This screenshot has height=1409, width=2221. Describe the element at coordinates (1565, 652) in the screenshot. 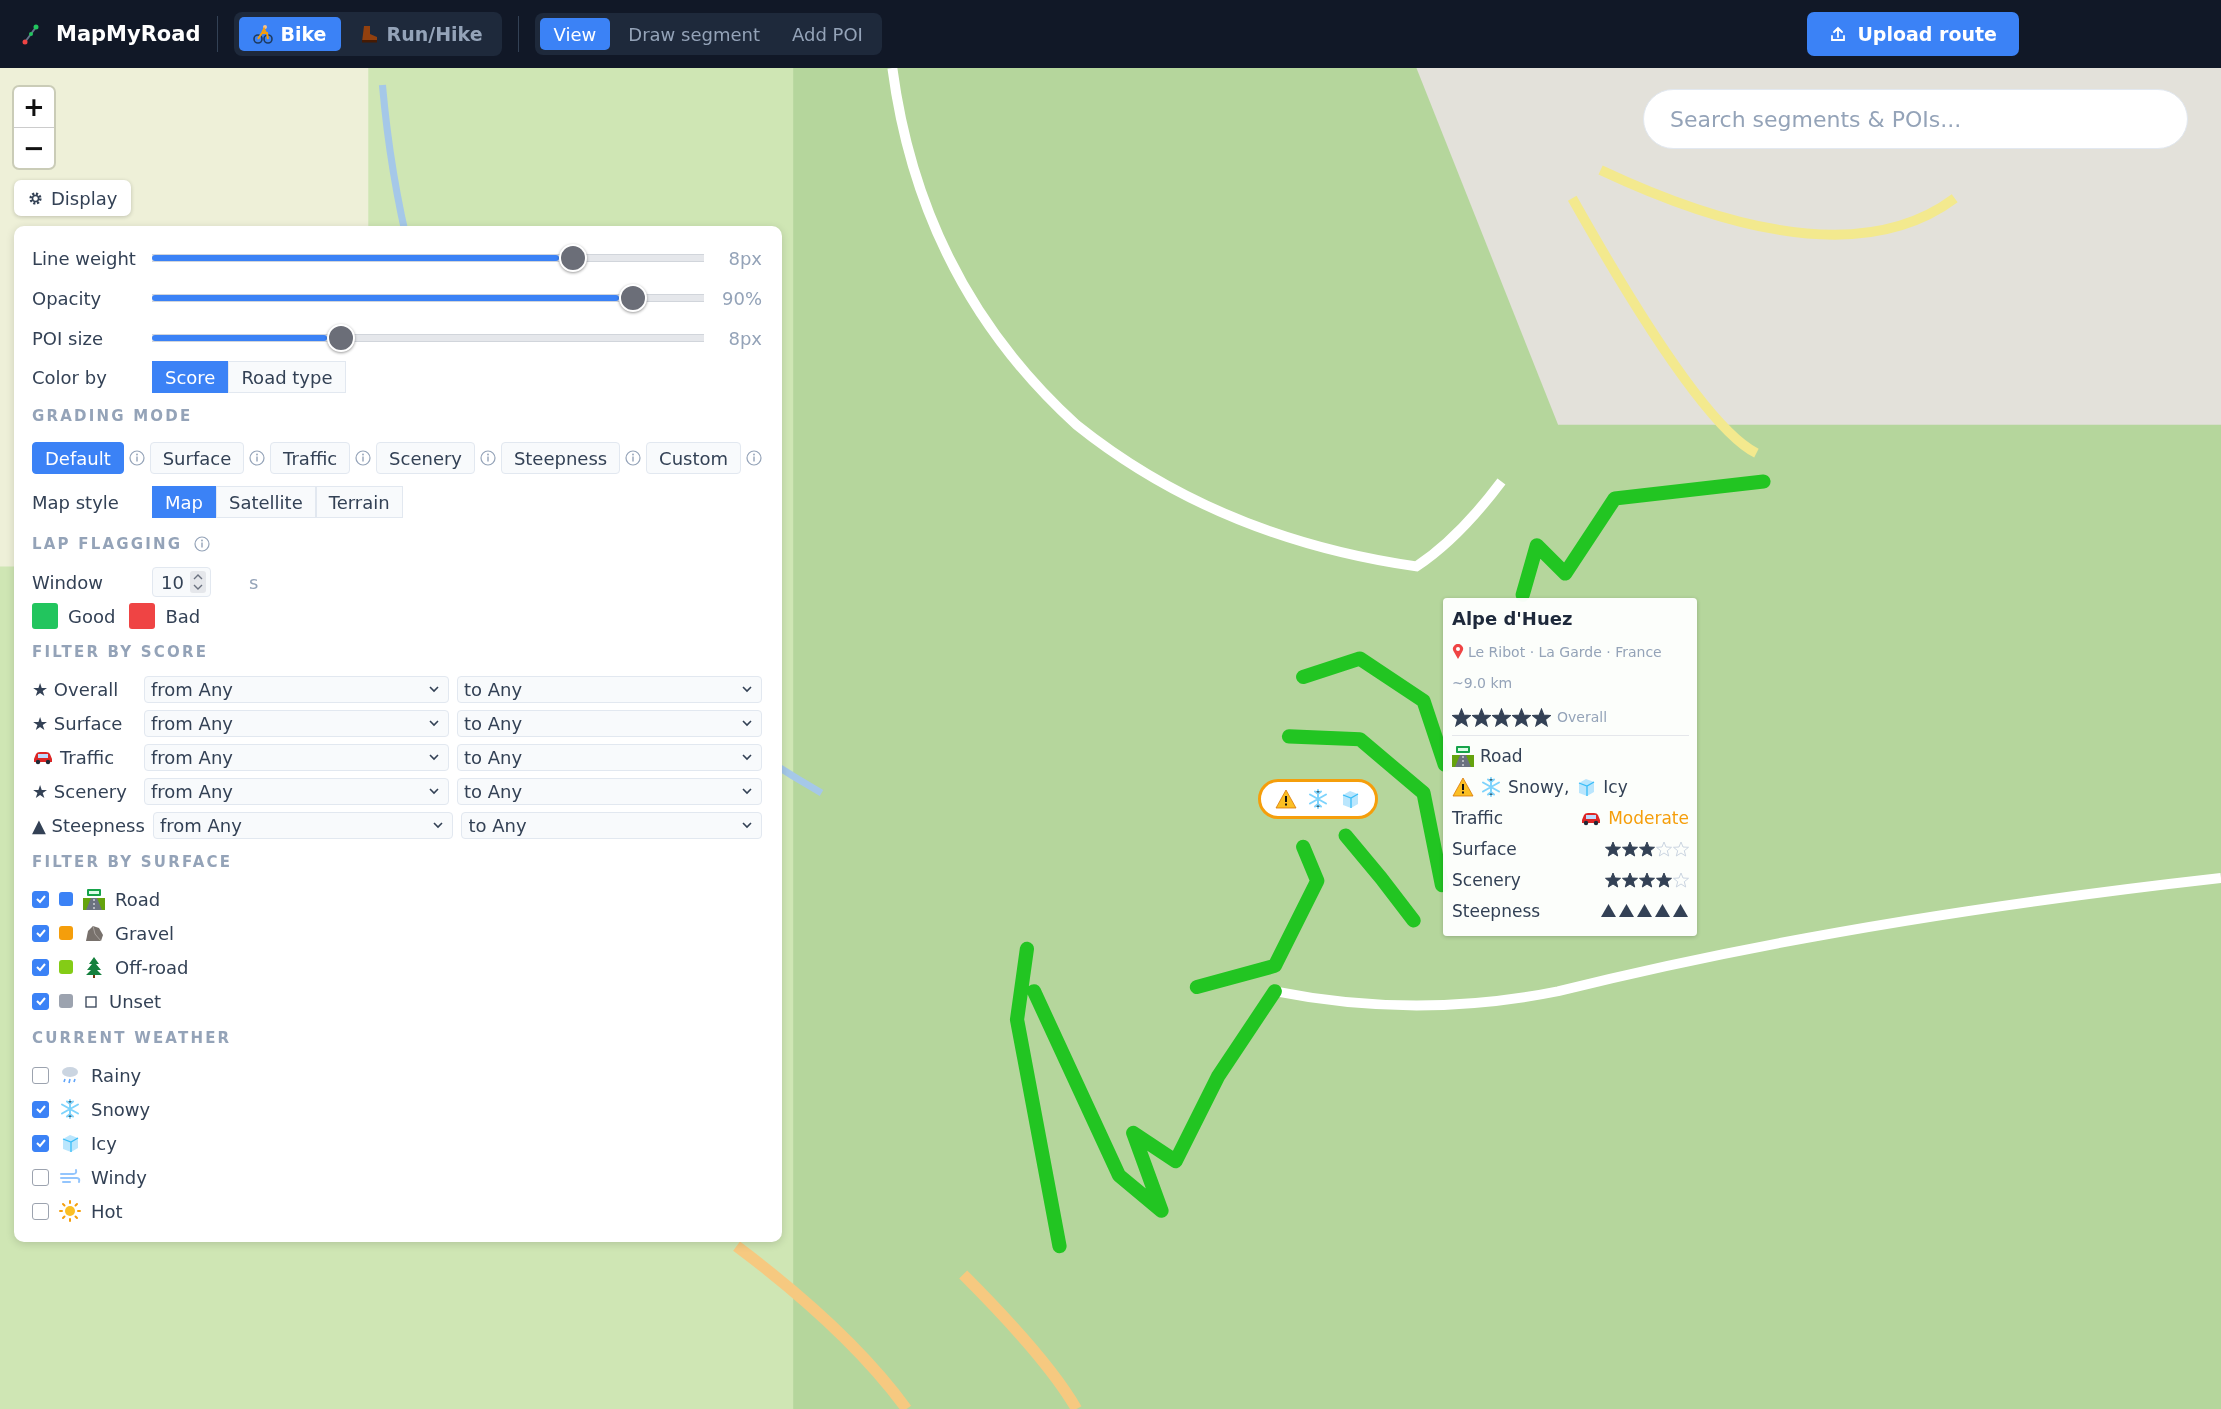

I see `location-text: Le Ribot · La Garde · France` at that location.